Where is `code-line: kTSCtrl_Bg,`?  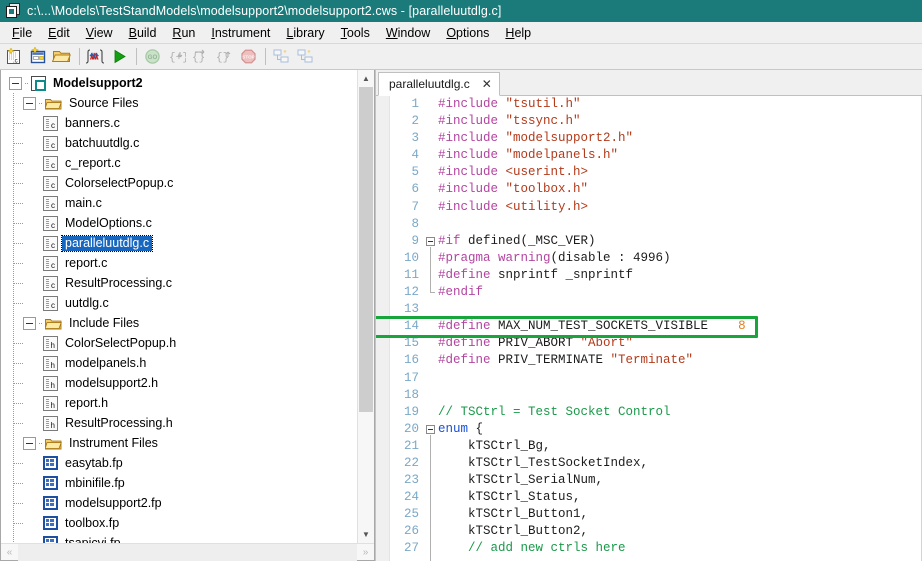
code-line: kTSCtrl_Bg, is located at coordinates (680, 446).